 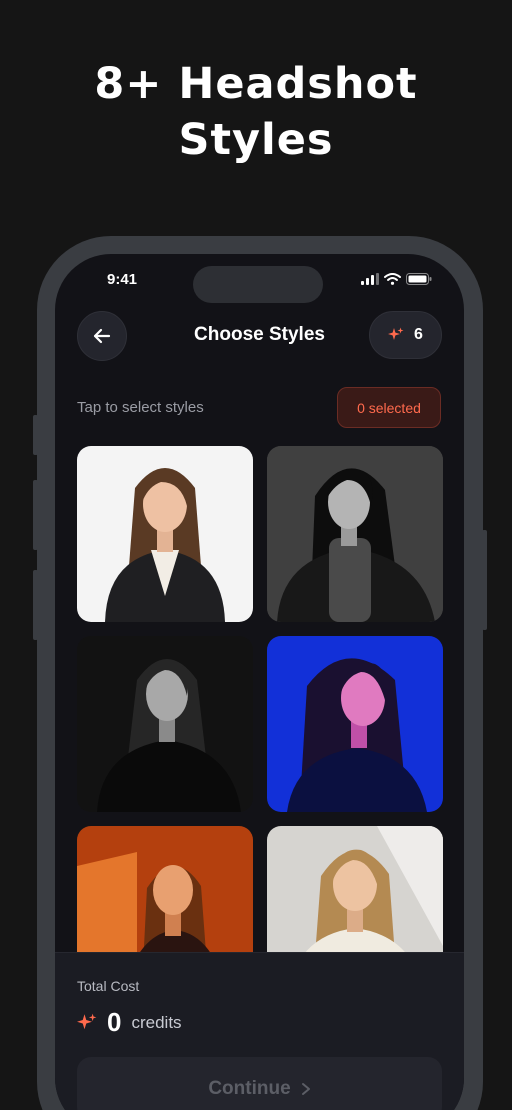 I want to click on style-card-neon-blue, so click(x=355, y=724).